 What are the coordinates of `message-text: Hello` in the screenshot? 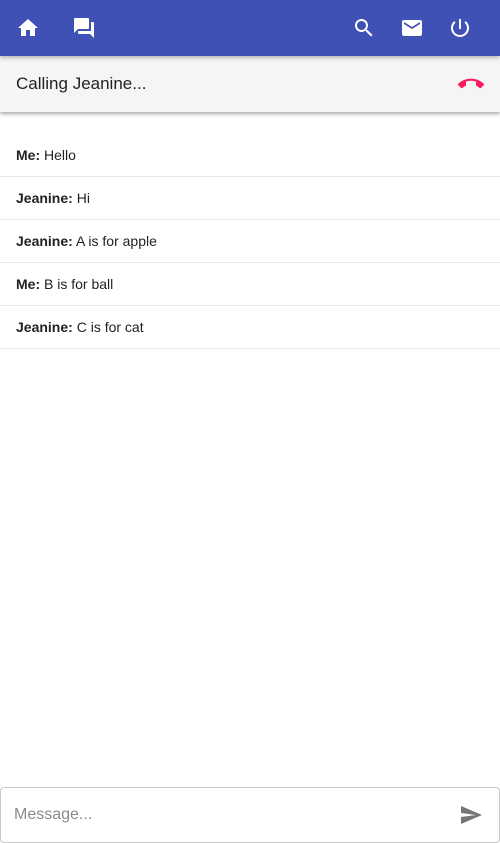 It's located at (60, 155).